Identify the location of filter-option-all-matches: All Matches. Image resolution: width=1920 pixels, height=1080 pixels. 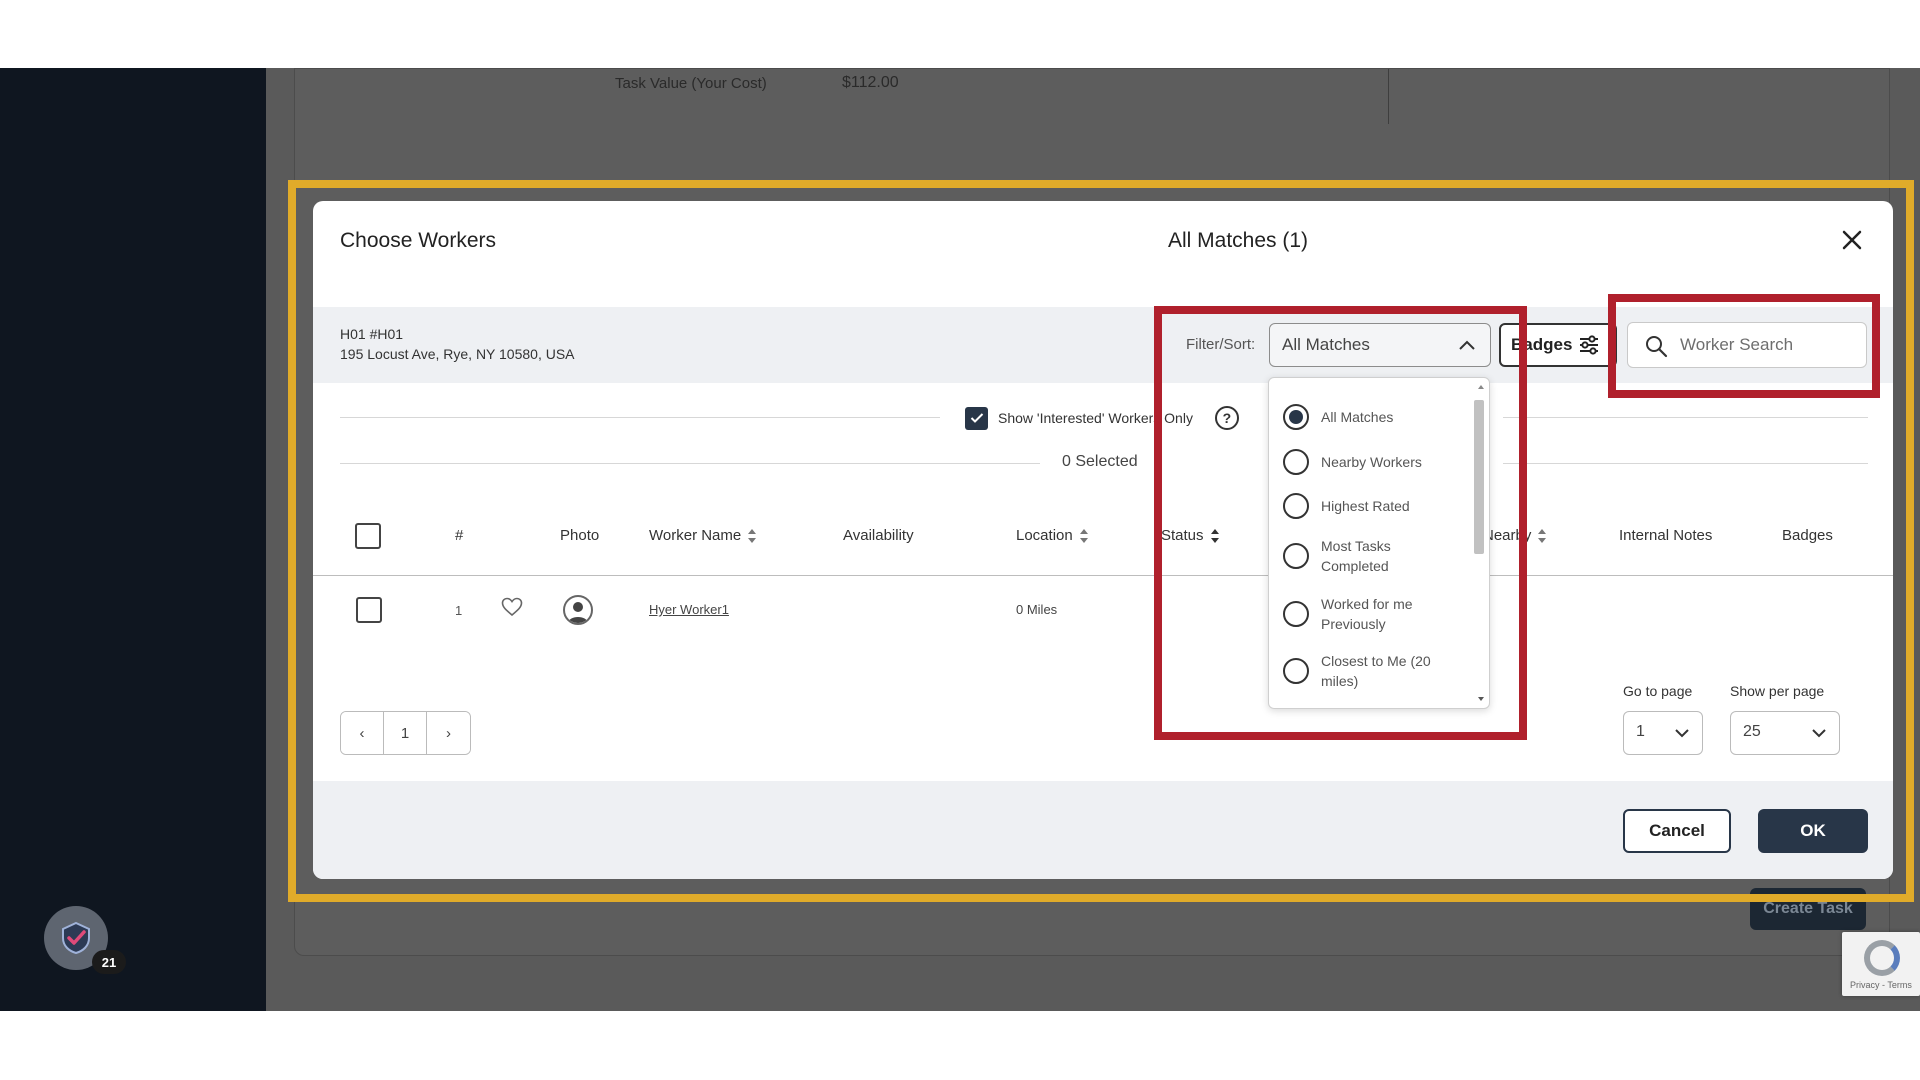
(1338, 417).